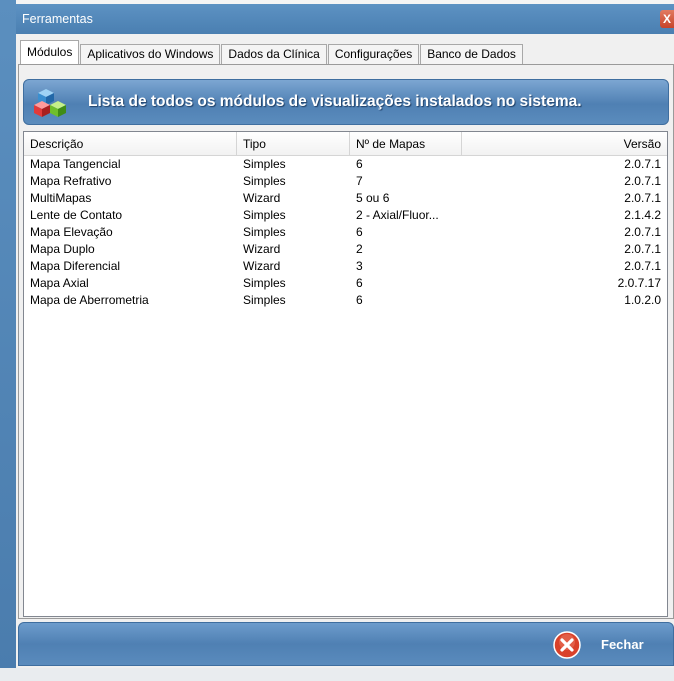 This screenshot has width=674, height=681. Describe the element at coordinates (359, 249) in the screenshot. I see `cell-num-mapas: 2` at that location.